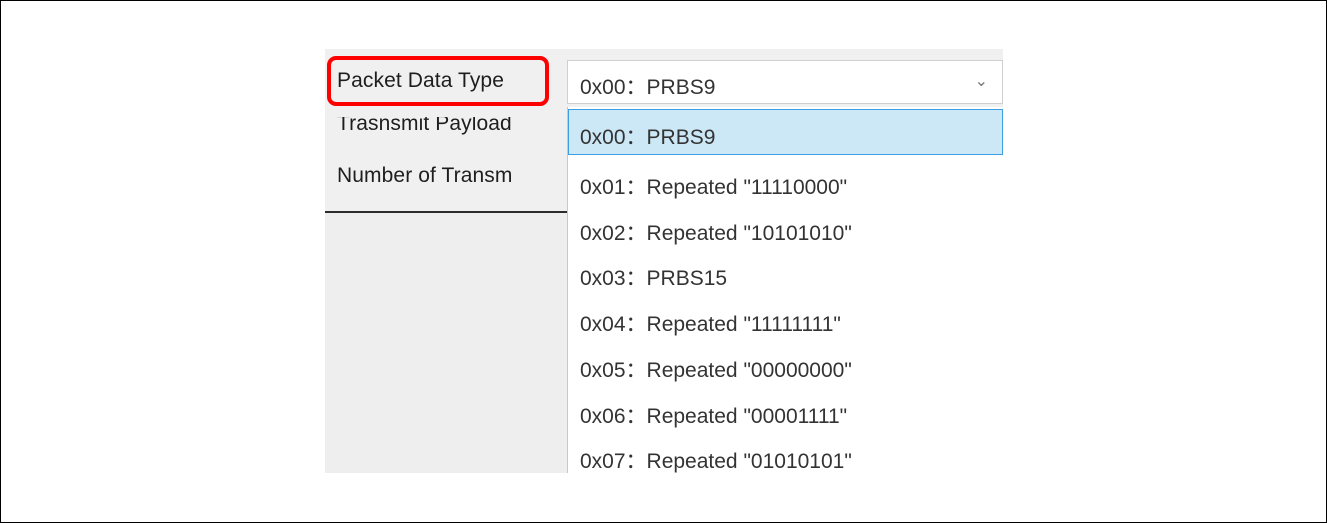 This screenshot has height=523, width=1327. Describe the element at coordinates (425, 175) in the screenshot. I see `number-of-transmissions-label: Number of Transm` at that location.